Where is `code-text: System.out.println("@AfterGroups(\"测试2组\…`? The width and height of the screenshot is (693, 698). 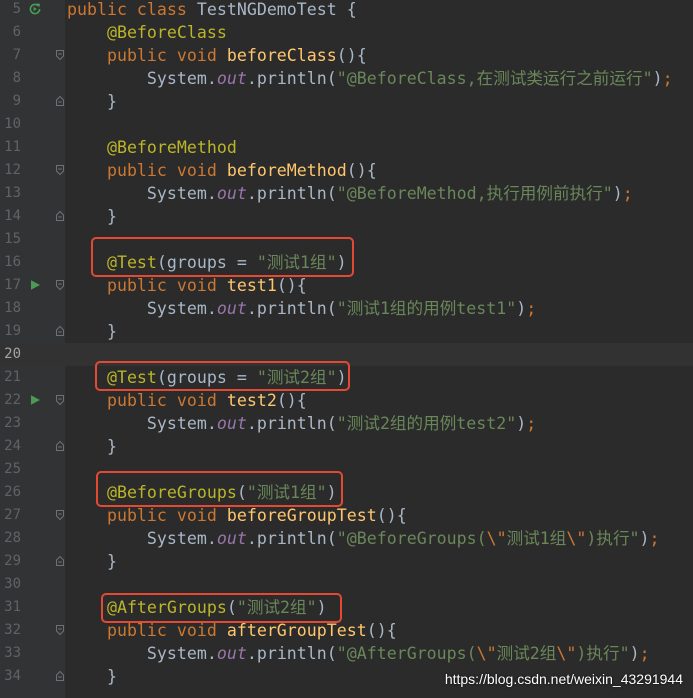 code-text: System.out.println("@AfterGroups(\"测试2组\… is located at coordinates (380, 653).